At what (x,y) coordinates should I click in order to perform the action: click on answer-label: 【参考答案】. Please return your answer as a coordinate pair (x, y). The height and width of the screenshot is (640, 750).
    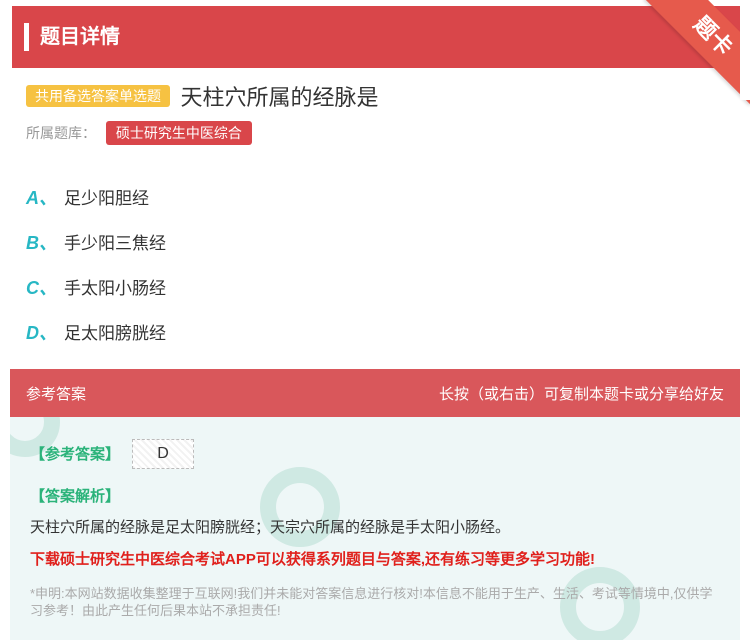
    Looking at the image, I should click on (75, 454).